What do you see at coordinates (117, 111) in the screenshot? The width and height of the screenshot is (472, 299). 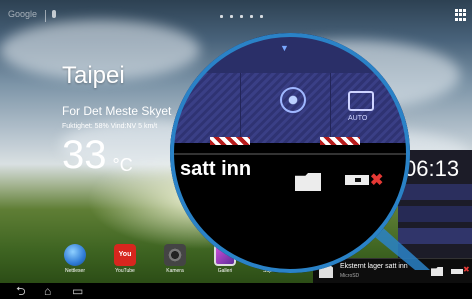 I see `weather-condition: For Det Meste Skyet` at bounding box center [117, 111].